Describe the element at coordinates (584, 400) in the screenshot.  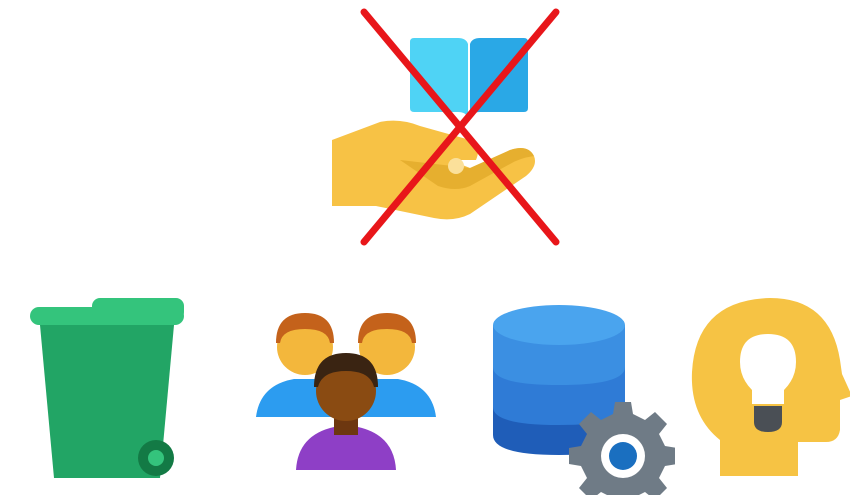
I see `database-settings-icon` at that location.